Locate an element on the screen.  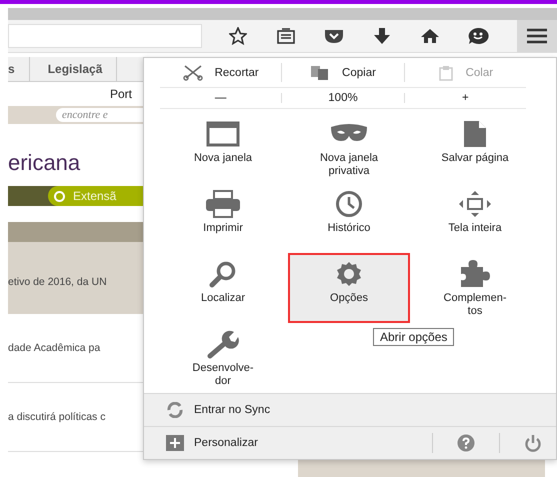
menu-icon is located at coordinates (537, 36).